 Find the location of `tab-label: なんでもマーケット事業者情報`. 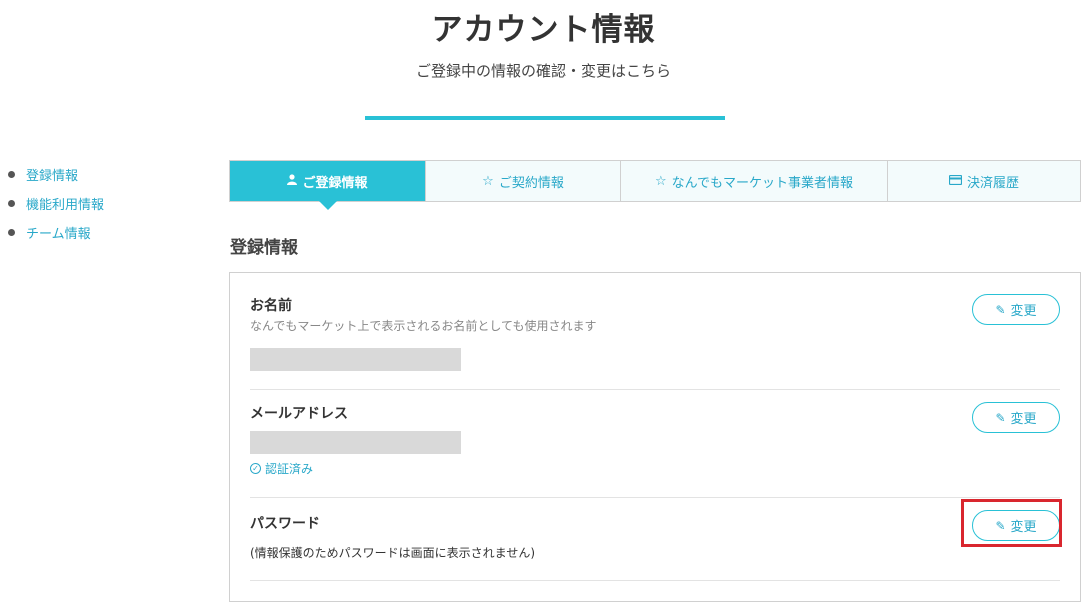

tab-label: なんでもマーケット事業者情報 is located at coordinates (762, 183).